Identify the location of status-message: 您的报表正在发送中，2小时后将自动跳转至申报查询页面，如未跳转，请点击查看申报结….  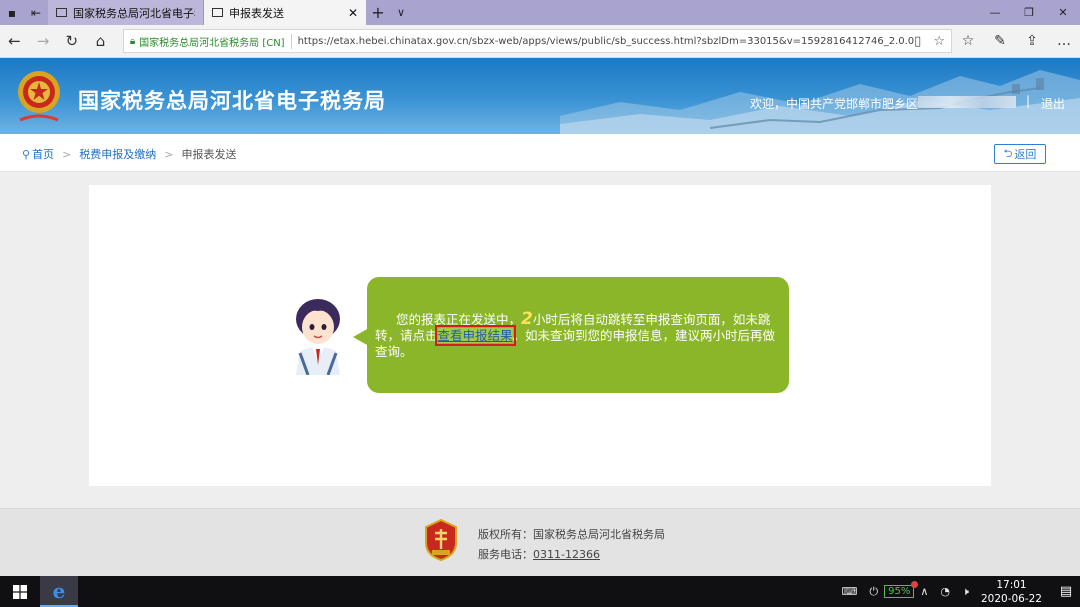
(578, 335).